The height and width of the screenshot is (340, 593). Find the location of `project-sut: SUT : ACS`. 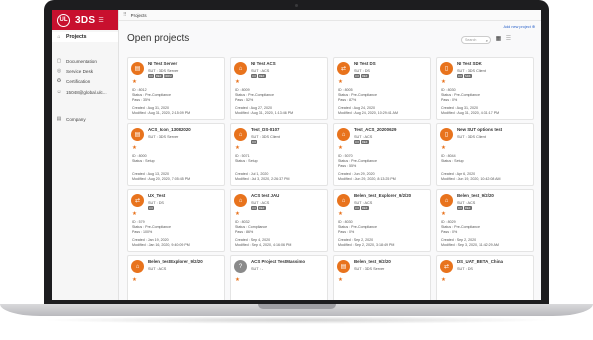

project-sut: SUT : ACS is located at coordinates (157, 269).